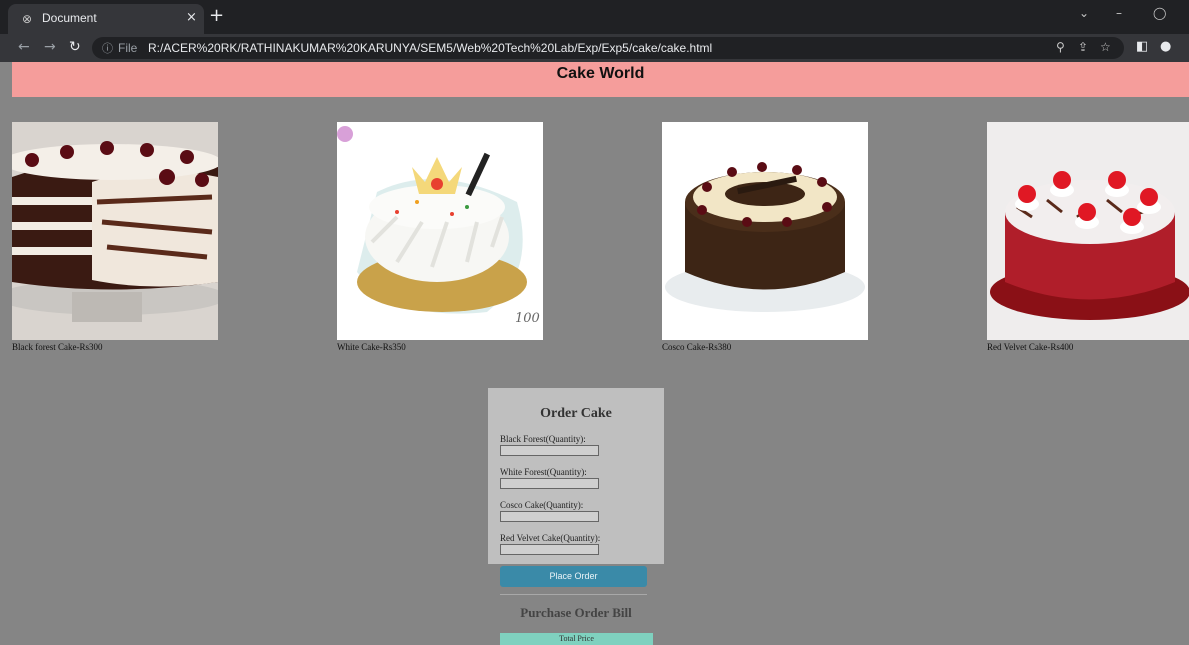  What do you see at coordinates (527, 318) in the screenshot?
I see `svg-text: 100` at bounding box center [527, 318].